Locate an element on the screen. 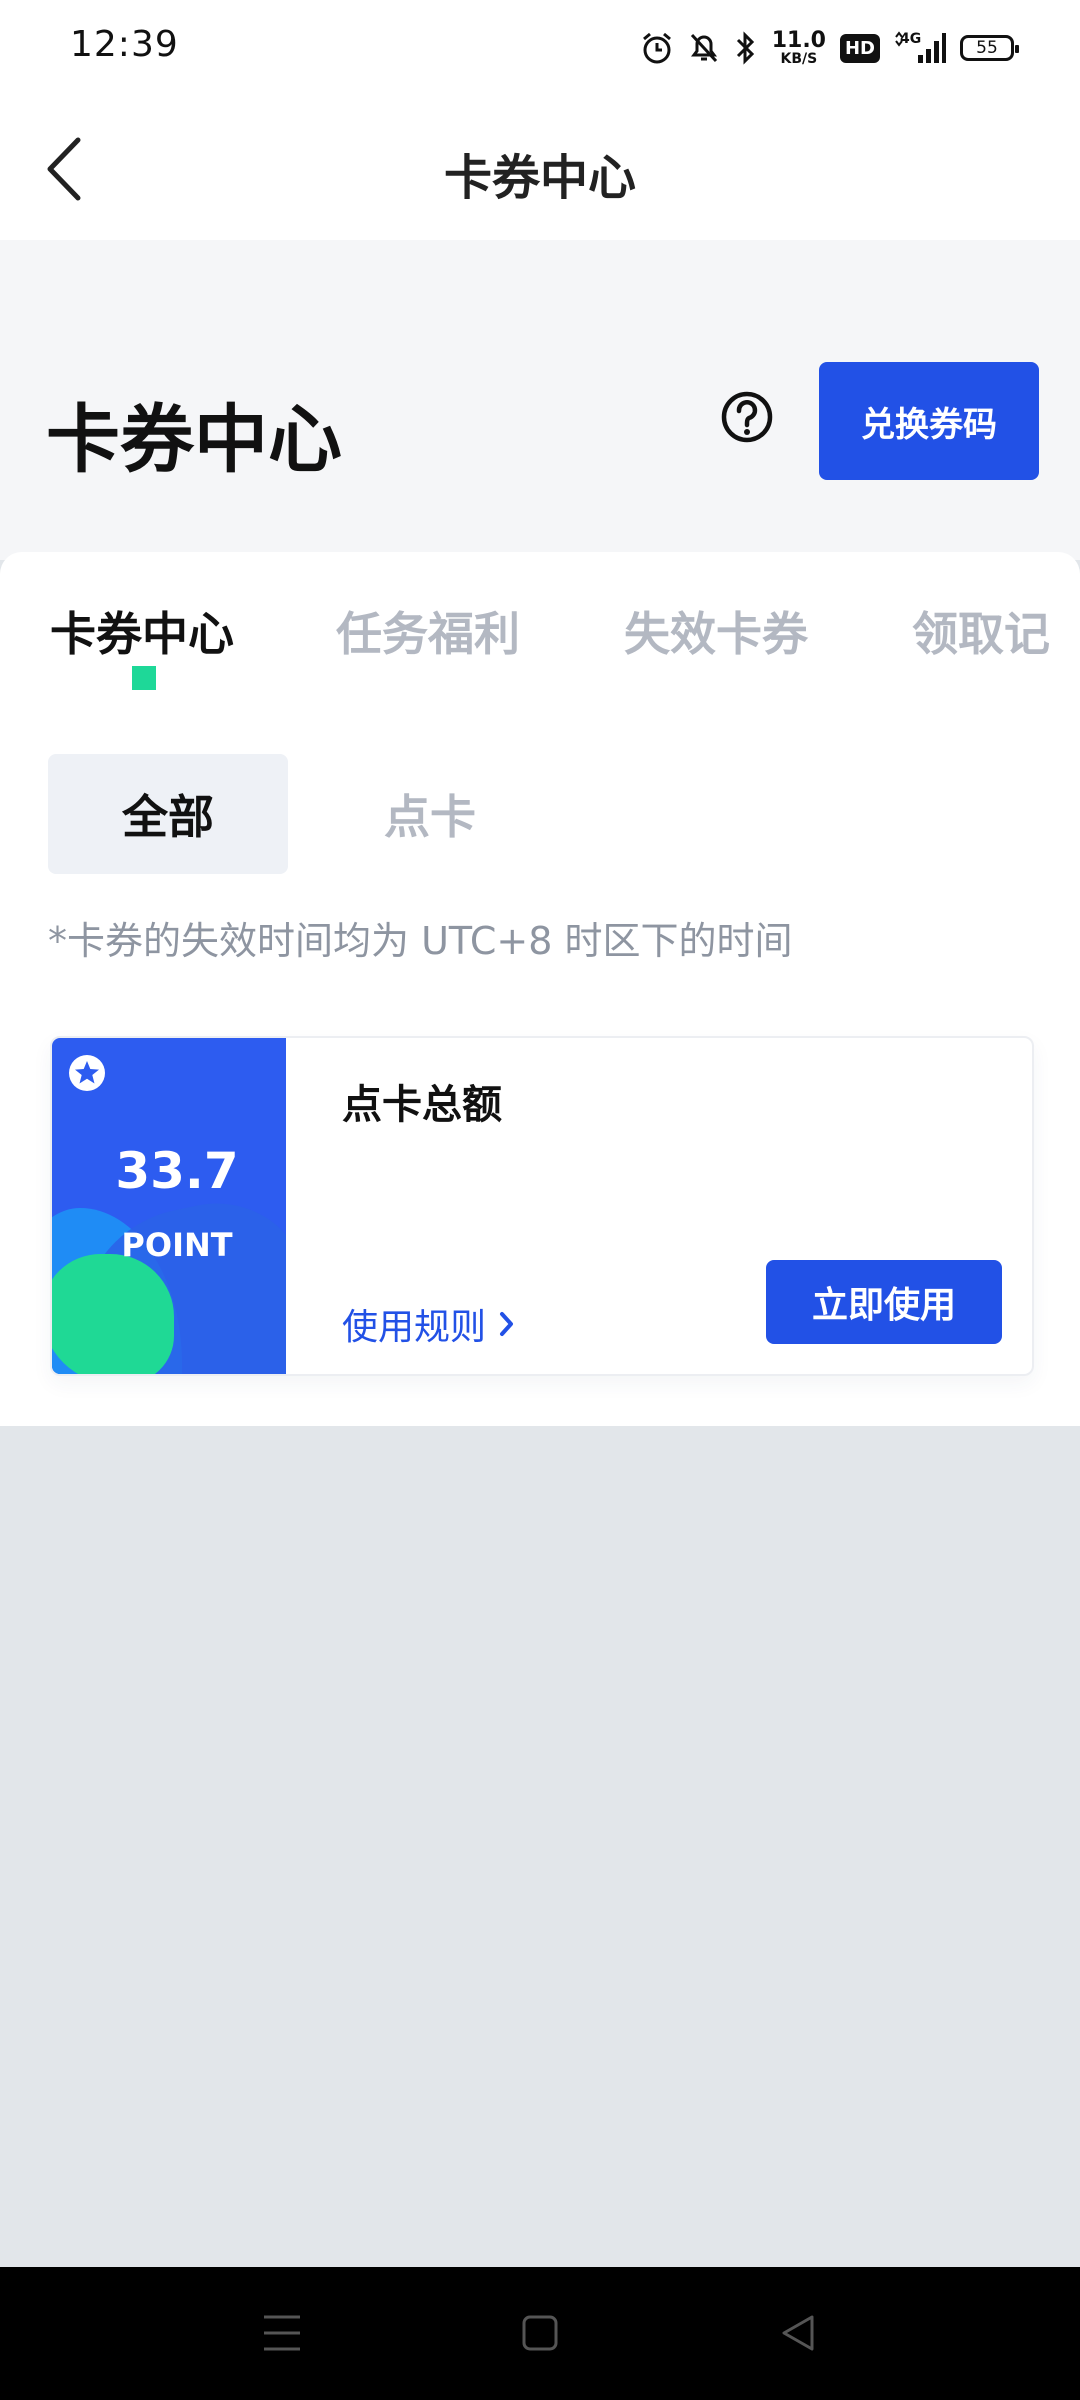  star-badge-icon is located at coordinates (87, 1073).